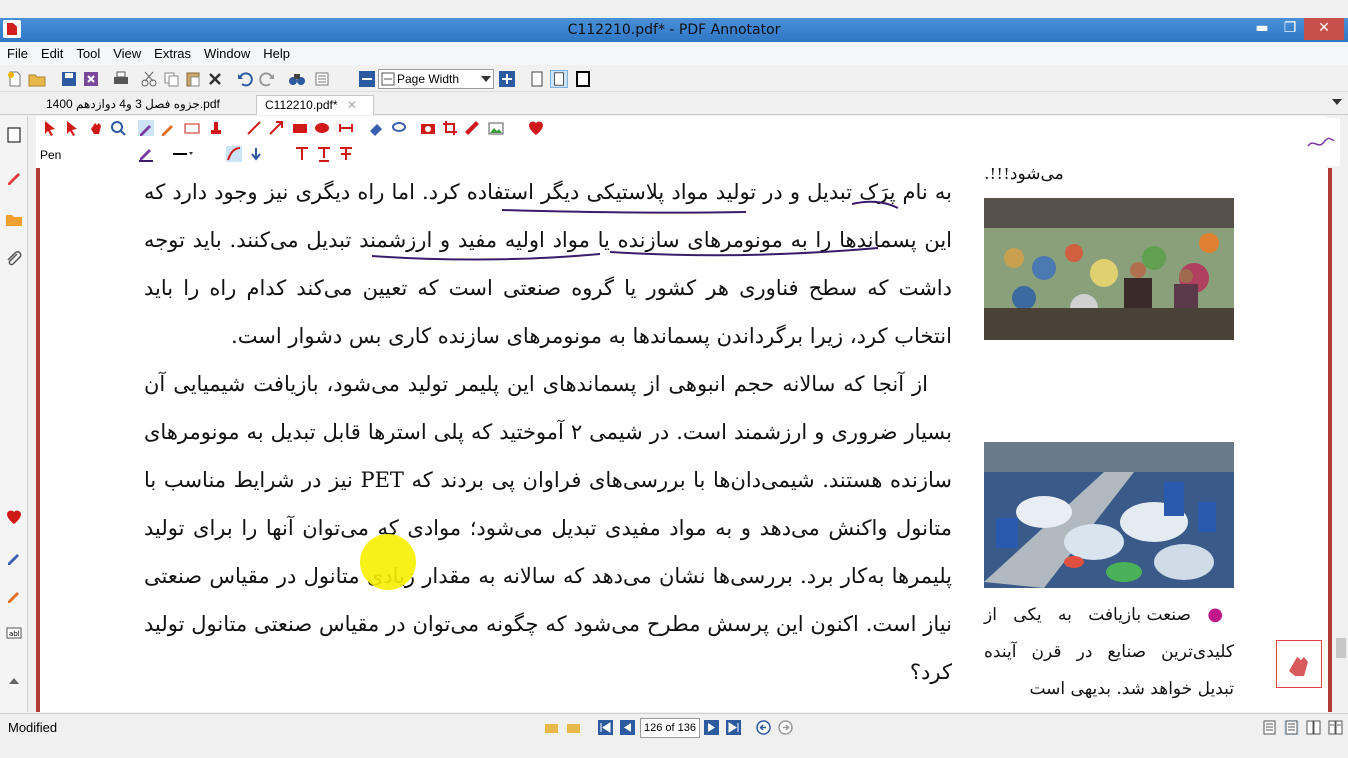 The width and height of the screenshot is (1348, 758). I want to click on attachment-icon, so click(14, 259).